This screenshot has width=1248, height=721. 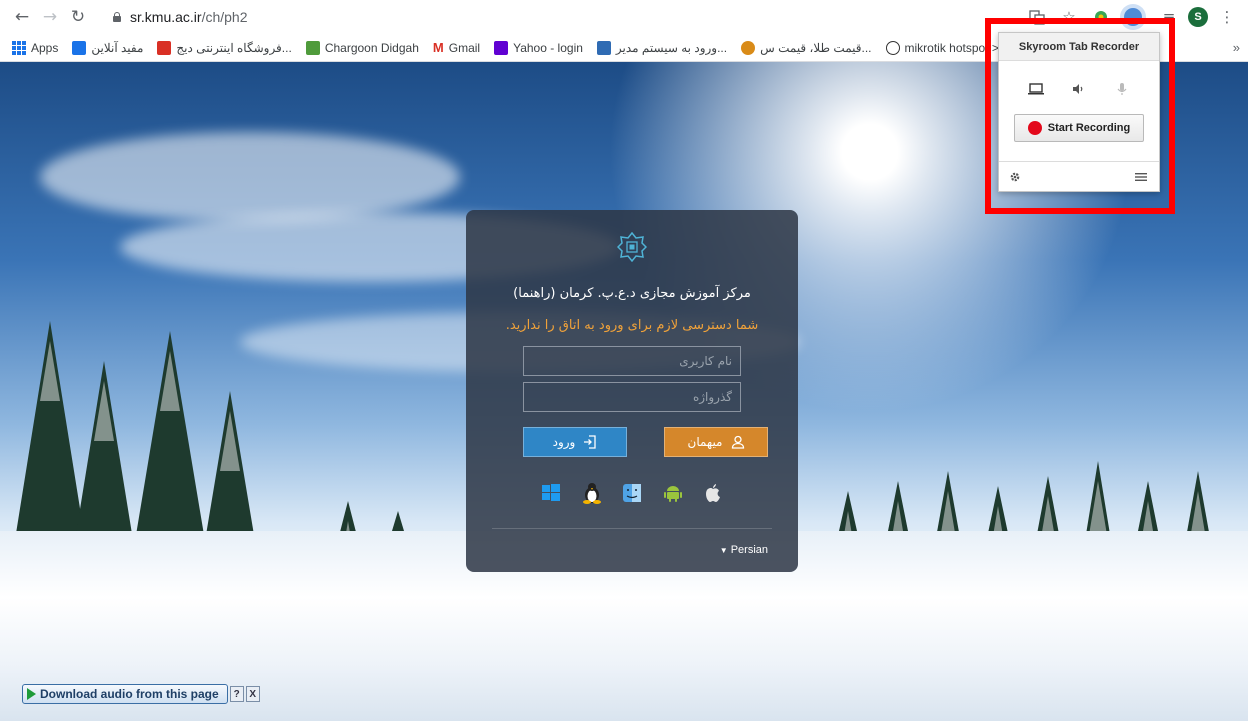 What do you see at coordinates (236, 694) in the screenshot?
I see `help-button: ?` at bounding box center [236, 694].